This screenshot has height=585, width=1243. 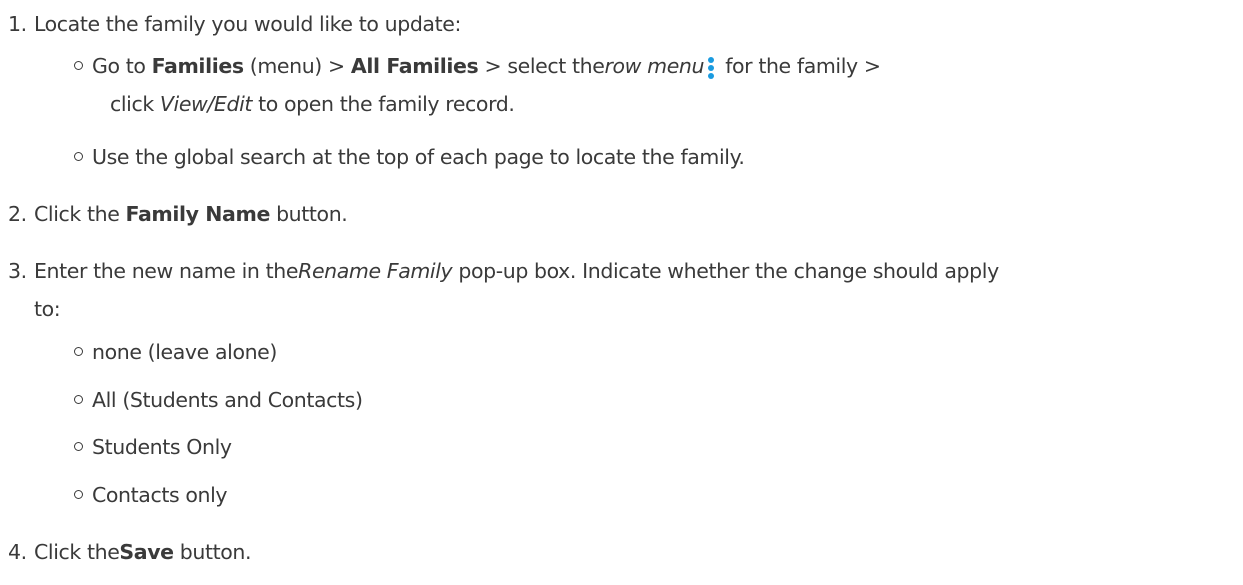 I want to click on option-item: none (leave alone), so click(x=175, y=352).